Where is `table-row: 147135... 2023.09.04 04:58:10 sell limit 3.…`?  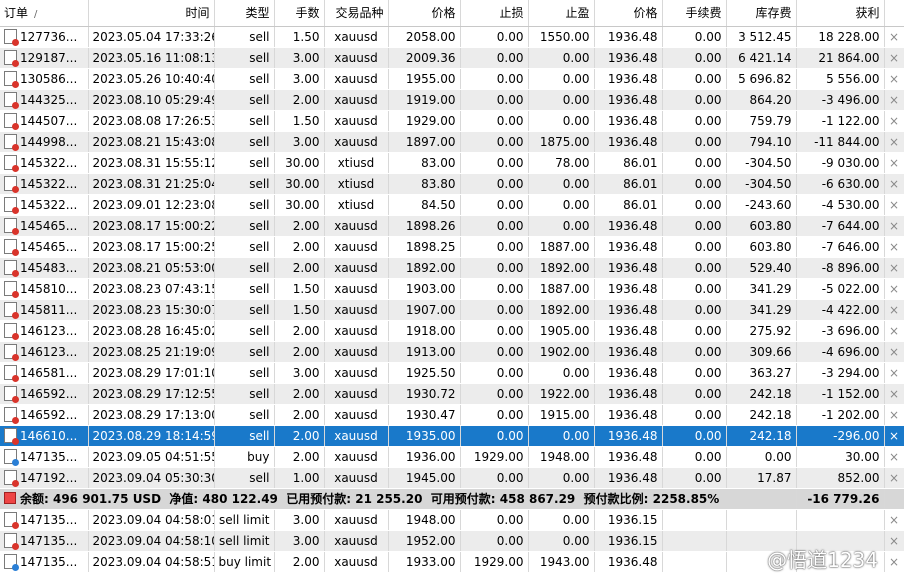
table-row: 147135... 2023.09.04 04:58:10 sell limit 3.… is located at coordinates (452, 541).